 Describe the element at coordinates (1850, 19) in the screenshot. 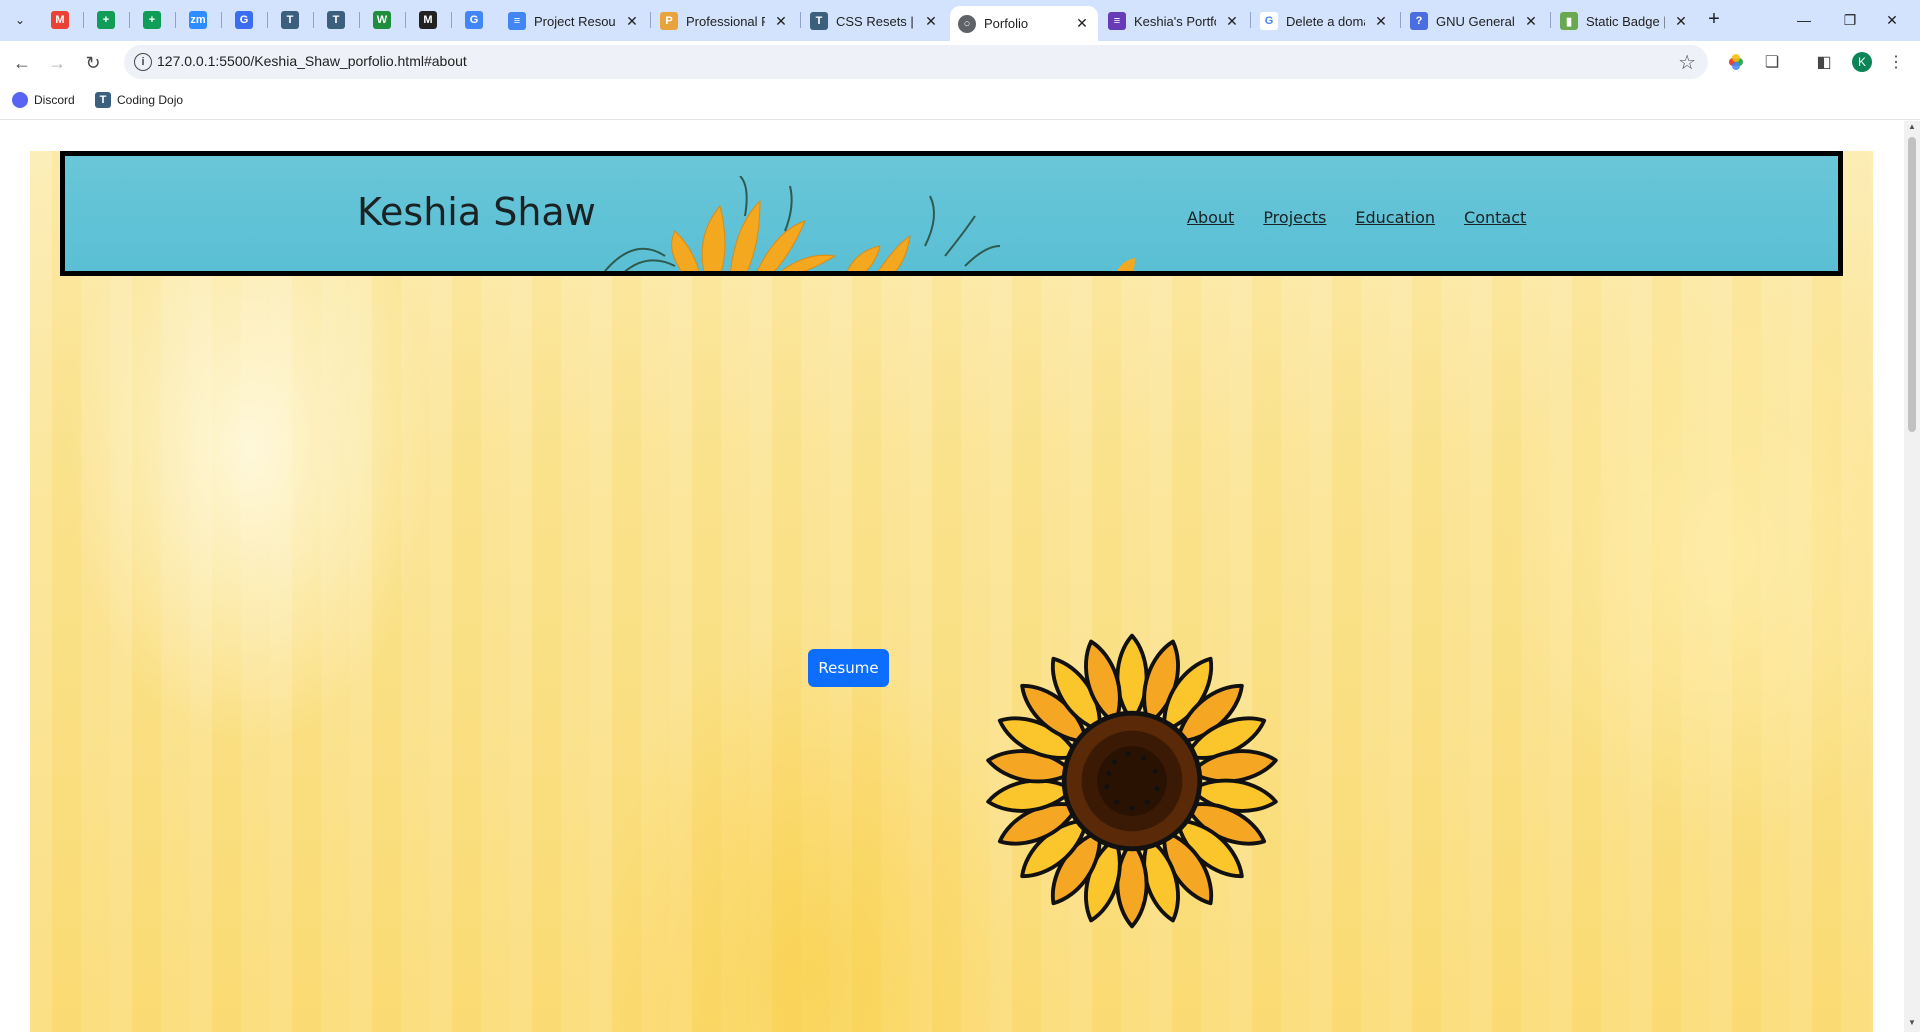

I see `restore-icon: ❐` at that location.